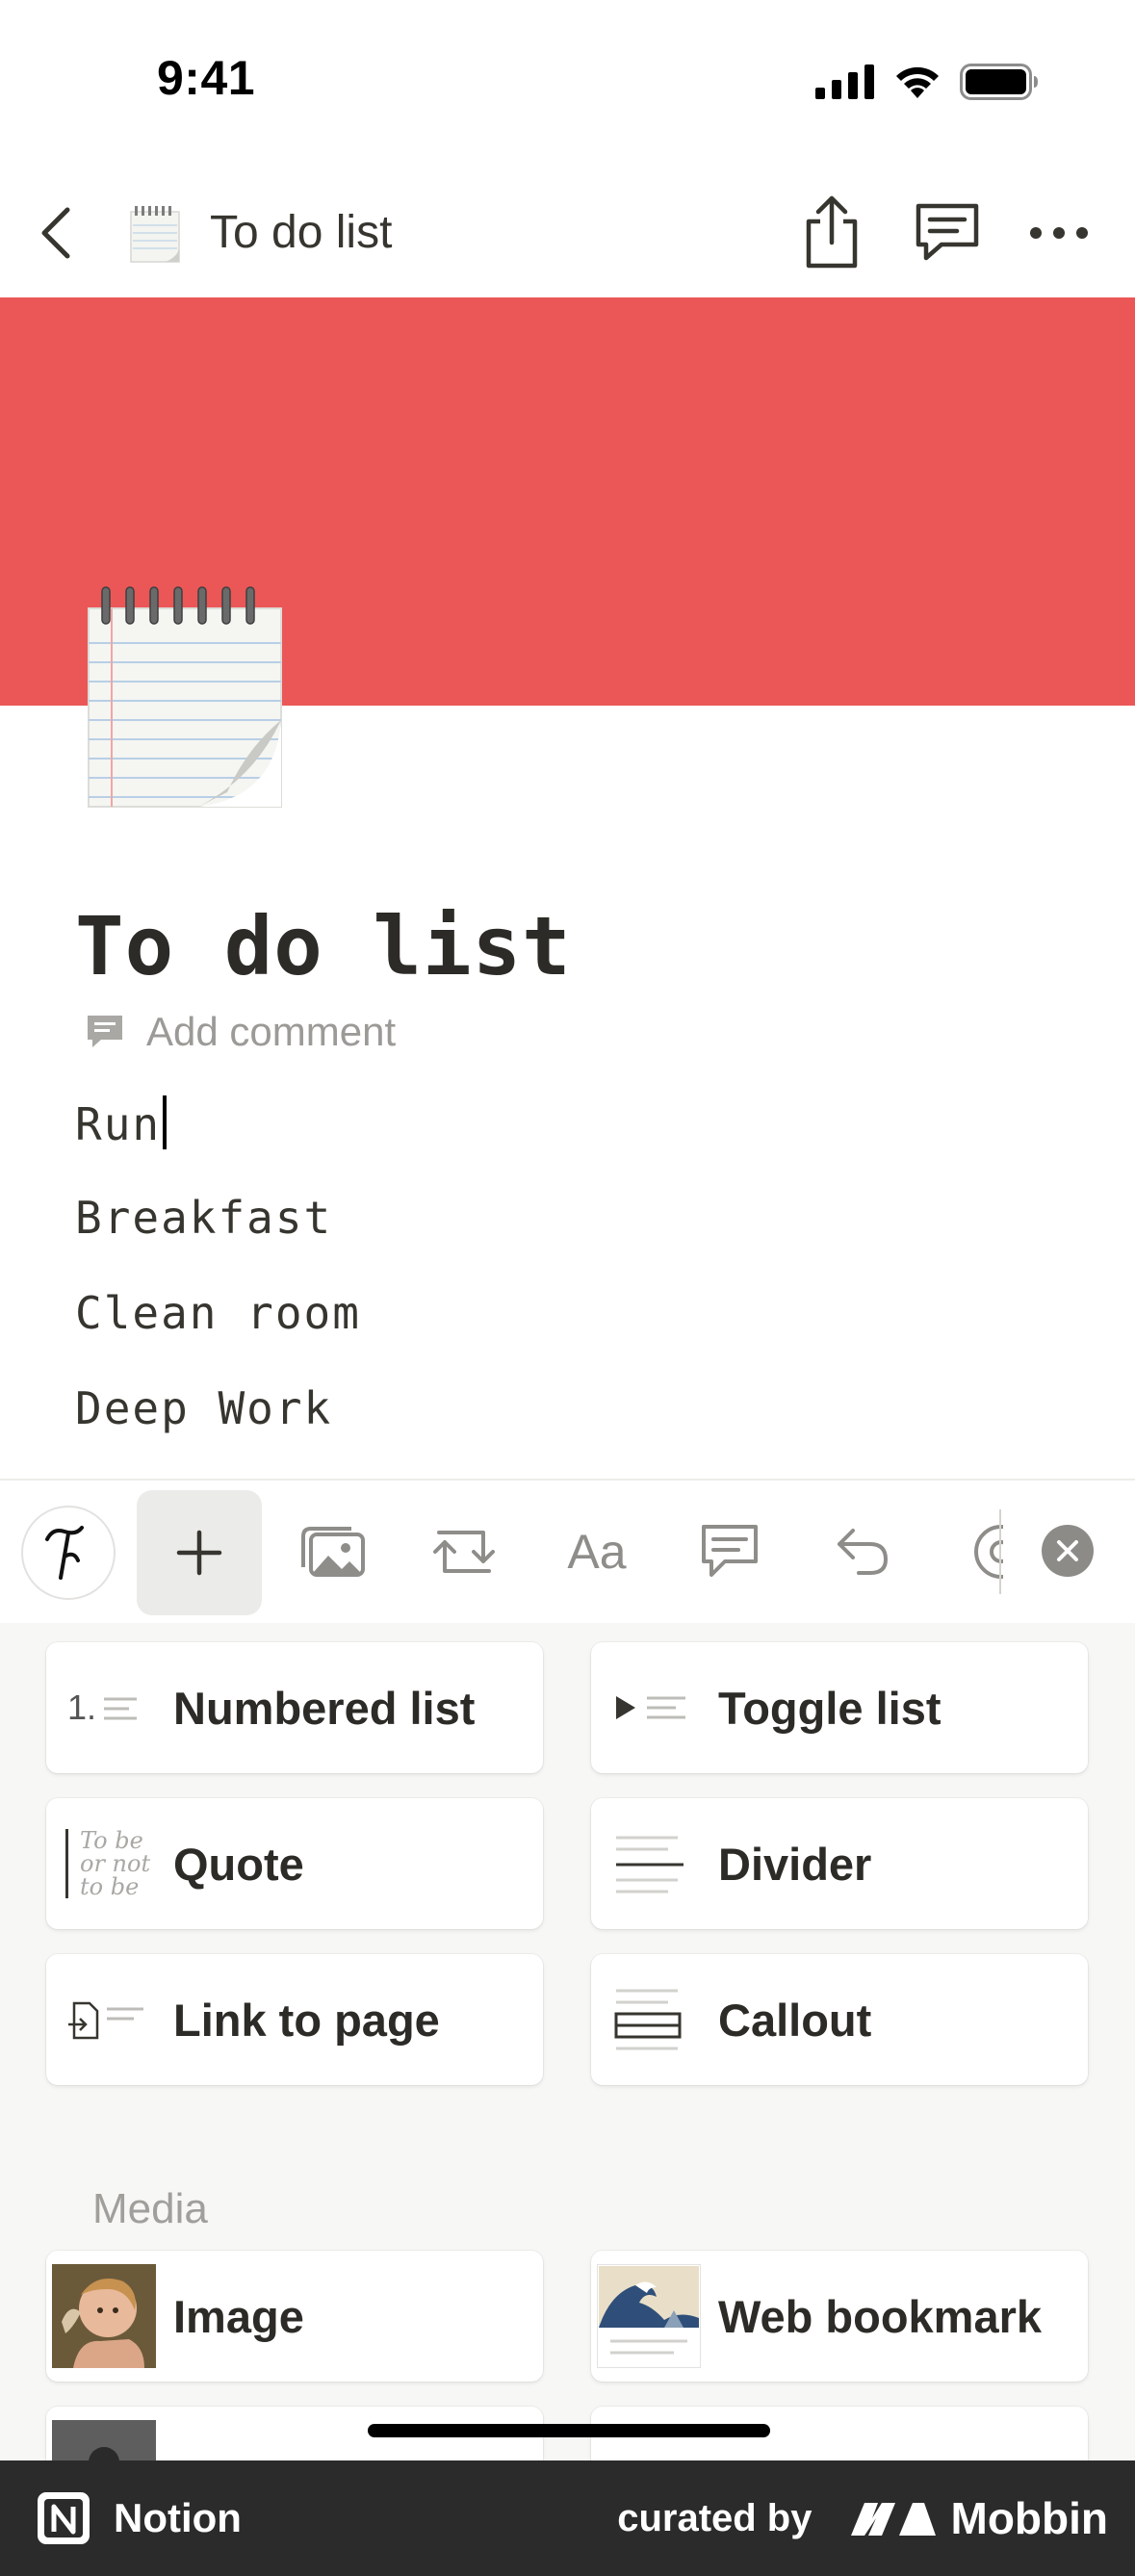  What do you see at coordinates (323, 946) in the screenshot?
I see `page-title: To do list` at bounding box center [323, 946].